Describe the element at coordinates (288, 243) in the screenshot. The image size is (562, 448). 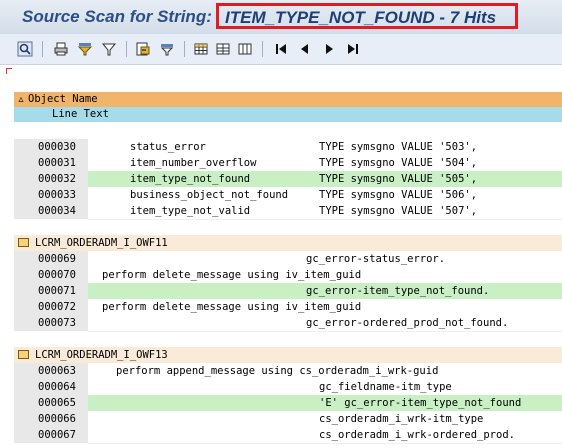
I see `program-header: LCRM_ORDERADM_I_OWF11` at that location.